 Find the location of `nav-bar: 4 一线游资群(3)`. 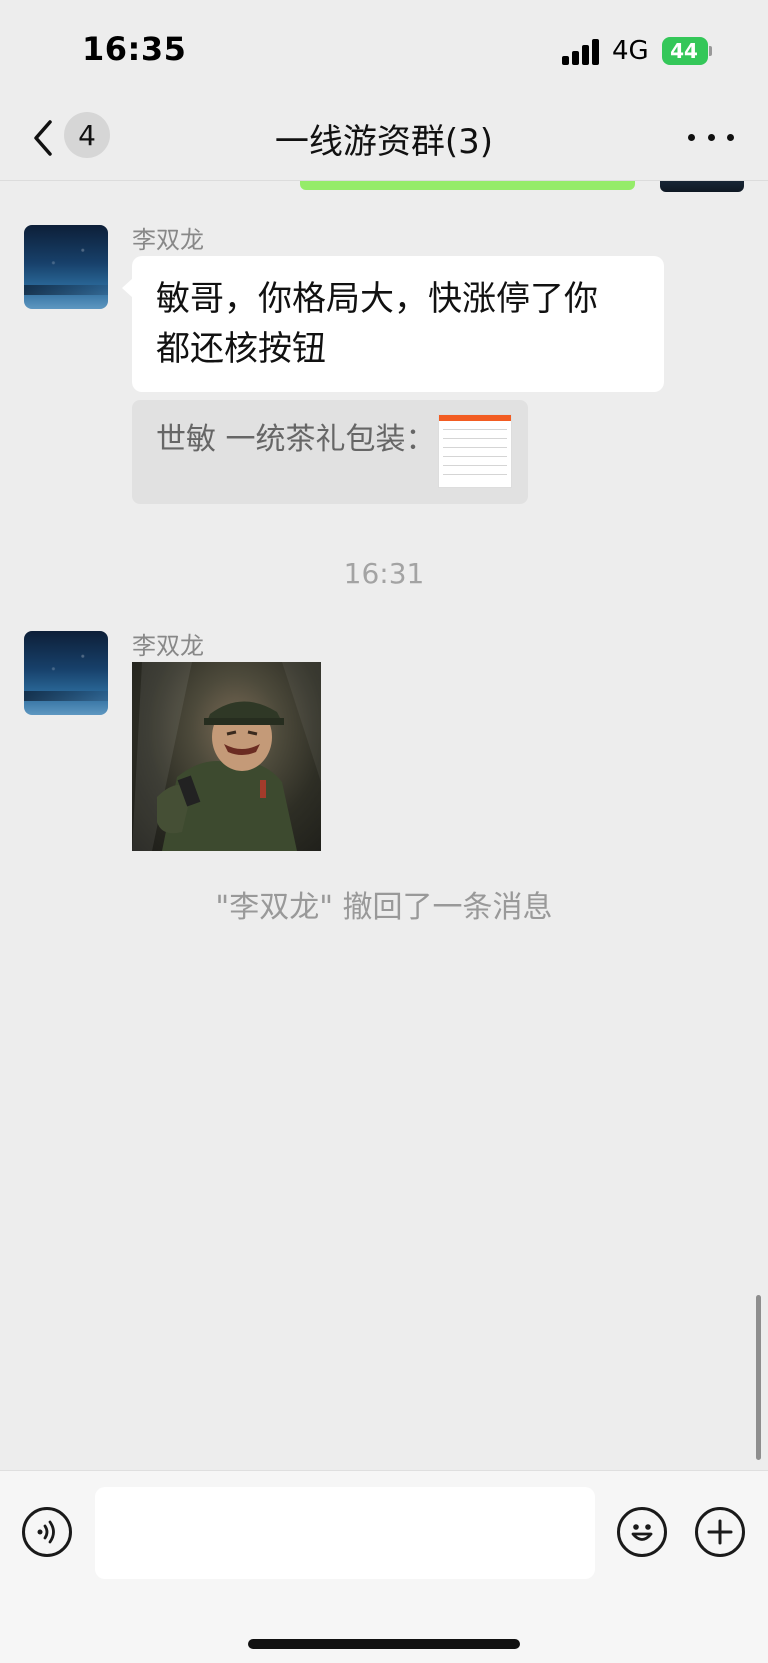

nav-bar: 4 一线游资群(3) is located at coordinates (384, 140).